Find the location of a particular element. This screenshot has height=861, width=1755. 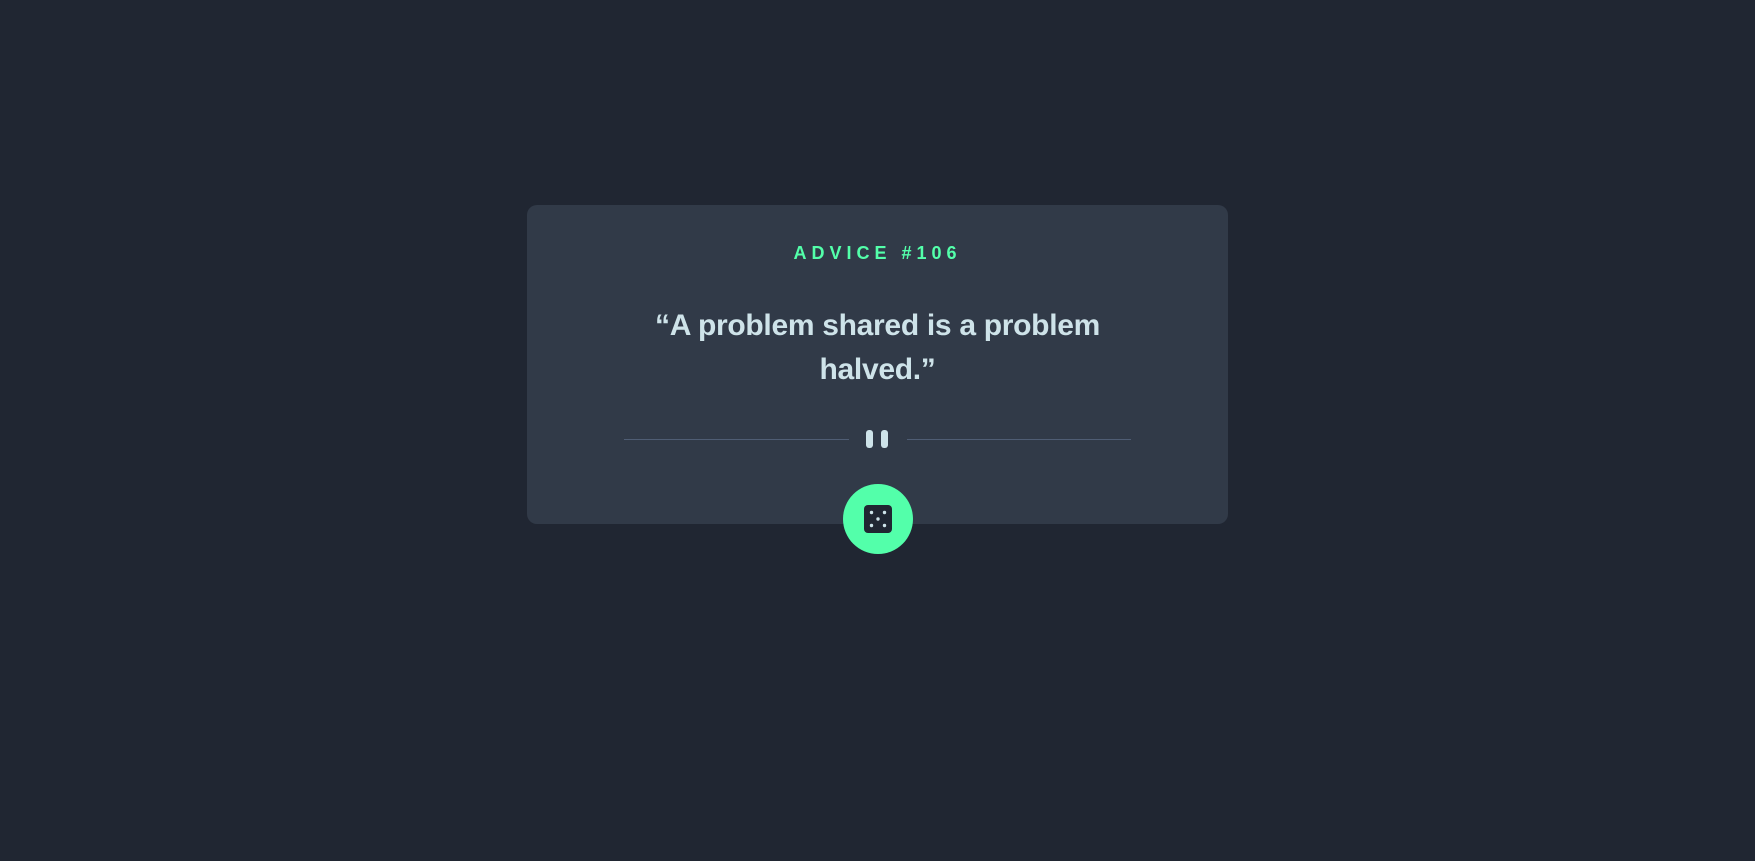

generate-advice-button is located at coordinates (878, 519).